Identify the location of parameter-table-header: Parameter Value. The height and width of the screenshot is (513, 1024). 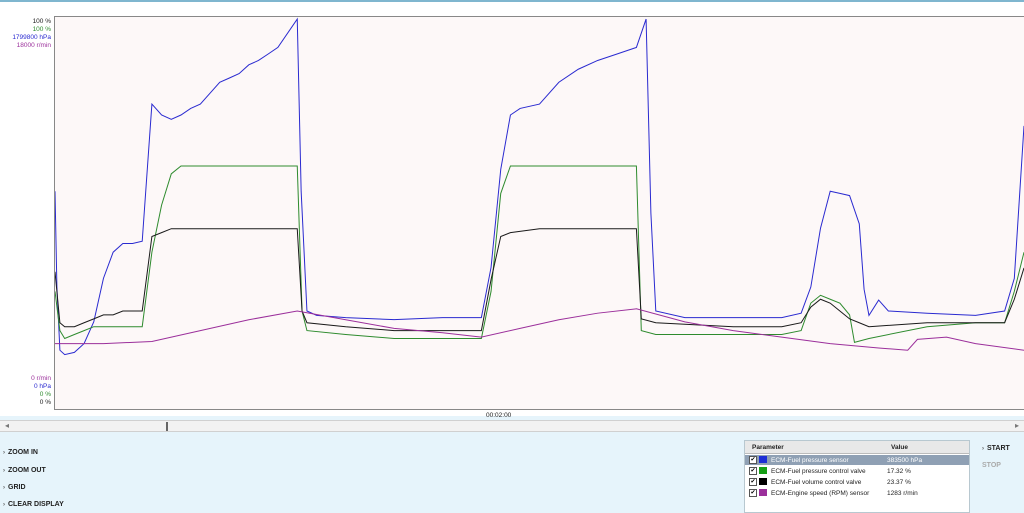
(857, 447).